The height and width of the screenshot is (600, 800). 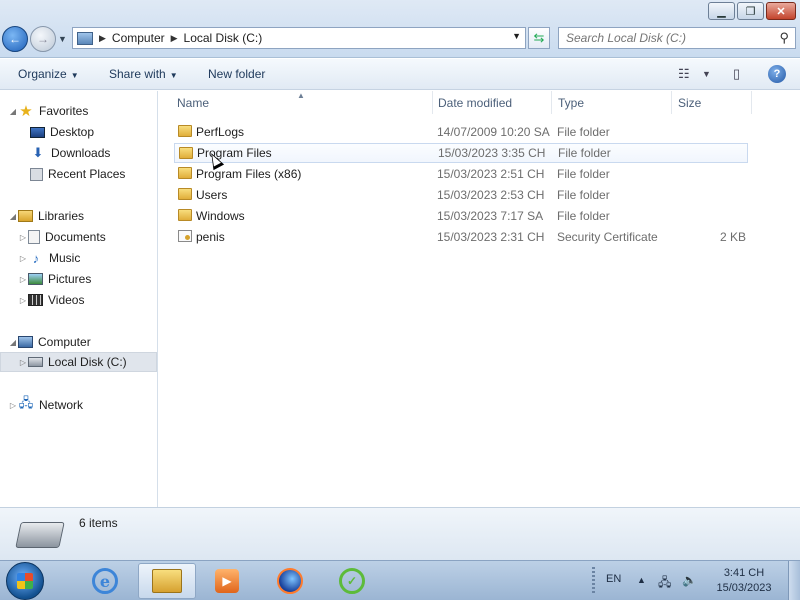 What do you see at coordinates (290, 581) in the screenshot?
I see `taskbar-firefox` at bounding box center [290, 581].